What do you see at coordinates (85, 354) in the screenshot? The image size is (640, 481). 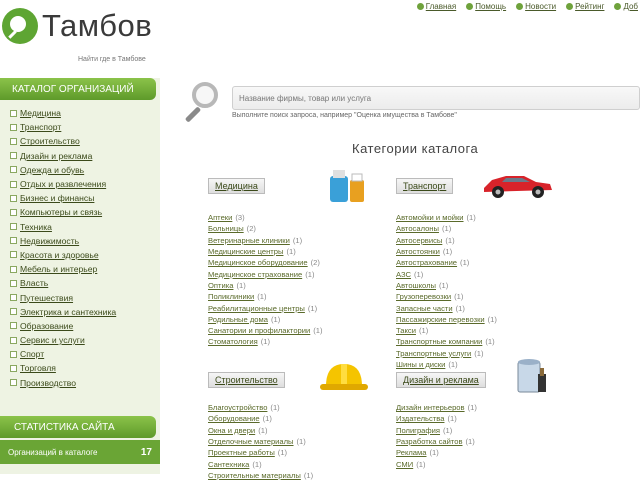 I see `sidebar-item: Спорт` at bounding box center [85, 354].